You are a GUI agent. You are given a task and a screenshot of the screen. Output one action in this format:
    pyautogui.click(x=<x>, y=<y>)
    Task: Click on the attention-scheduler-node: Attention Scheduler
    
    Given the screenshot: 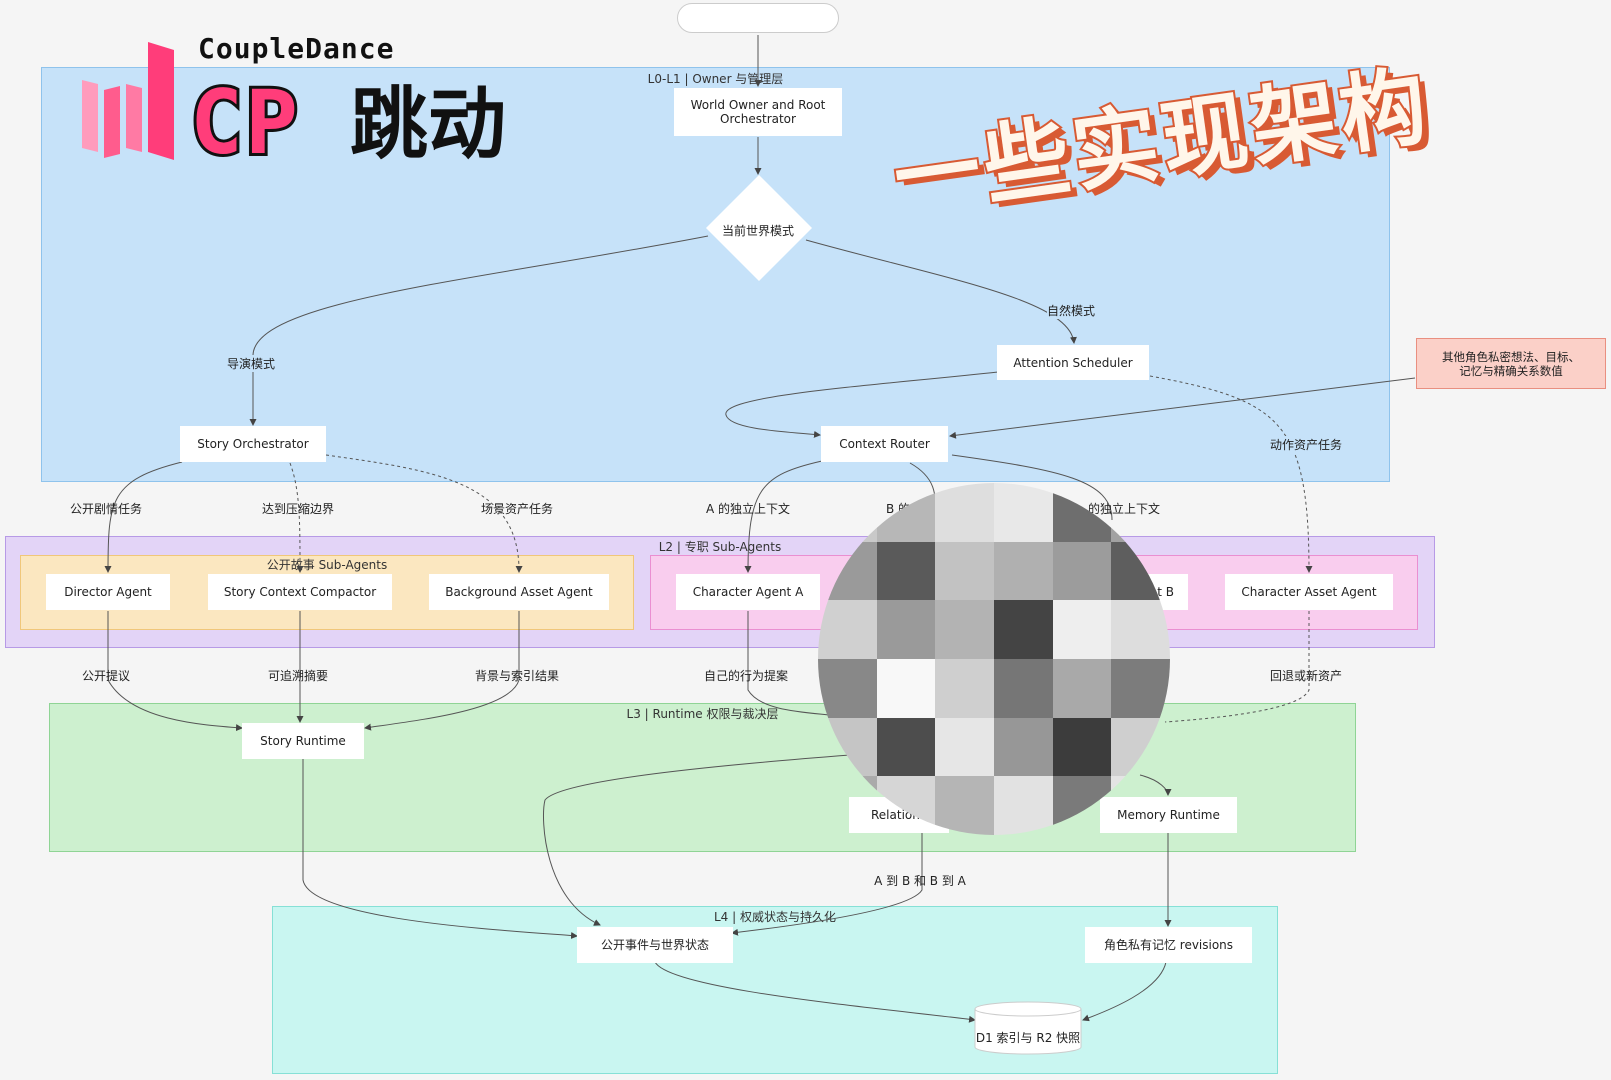 What is the action you would take?
    pyautogui.click(x=1073, y=362)
    